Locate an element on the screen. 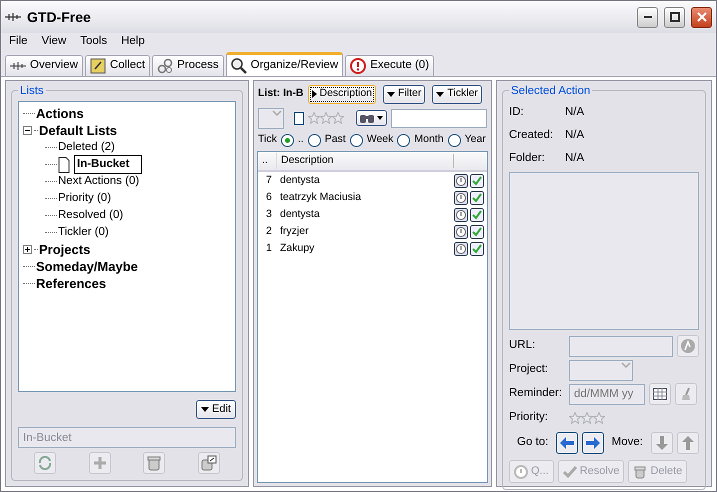 Image resolution: width=717 pixels, height=492 pixels. tree-item: Deleted (2) is located at coordinates (86, 147).